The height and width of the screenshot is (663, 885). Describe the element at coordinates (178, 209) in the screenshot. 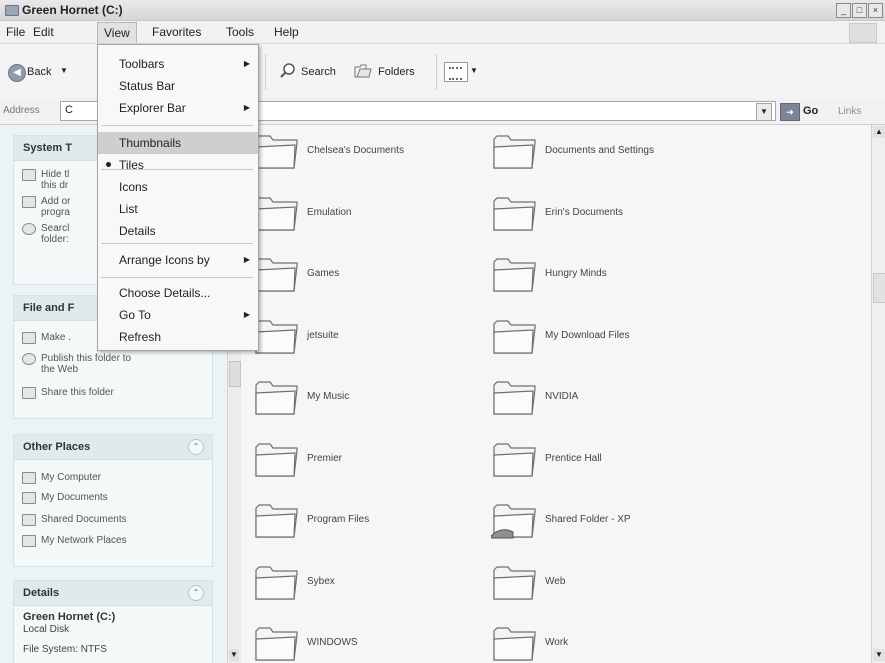

I see `view-menu-item-list: List` at that location.